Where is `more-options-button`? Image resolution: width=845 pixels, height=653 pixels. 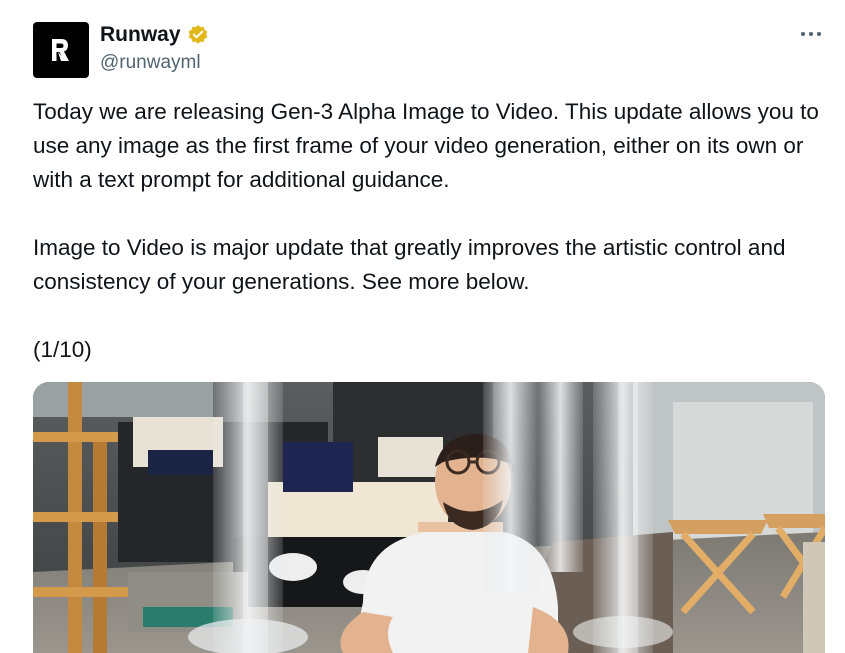 more-options-button is located at coordinates (811, 34).